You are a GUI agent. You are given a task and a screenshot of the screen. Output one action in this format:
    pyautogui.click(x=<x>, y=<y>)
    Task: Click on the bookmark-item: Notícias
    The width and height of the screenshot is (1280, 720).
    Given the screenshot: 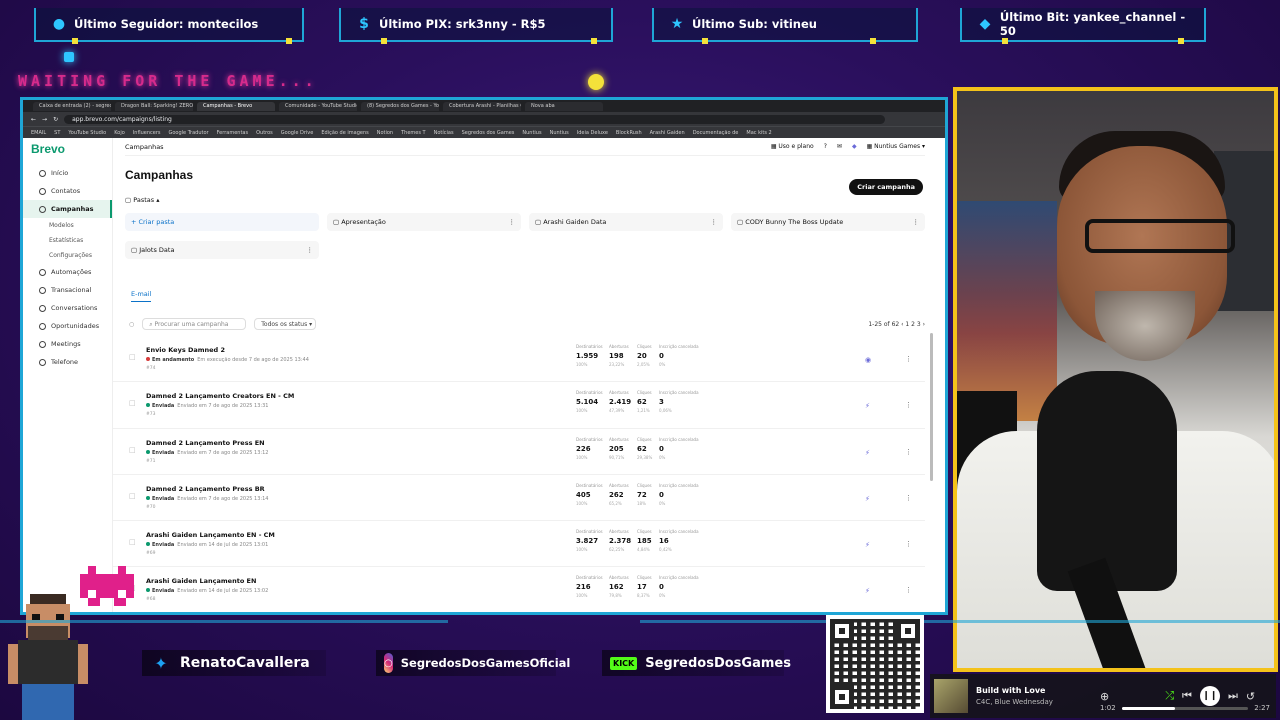 What is the action you would take?
    pyautogui.click(x=444, y=133)
    